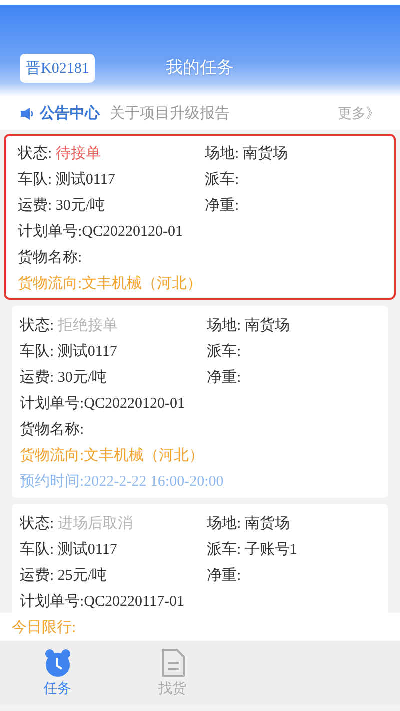  What do you see at coordinates (77, 523) in the screenshot?
I see `status-text: 状态: 进场后取消` at bounding box center [77, 523].